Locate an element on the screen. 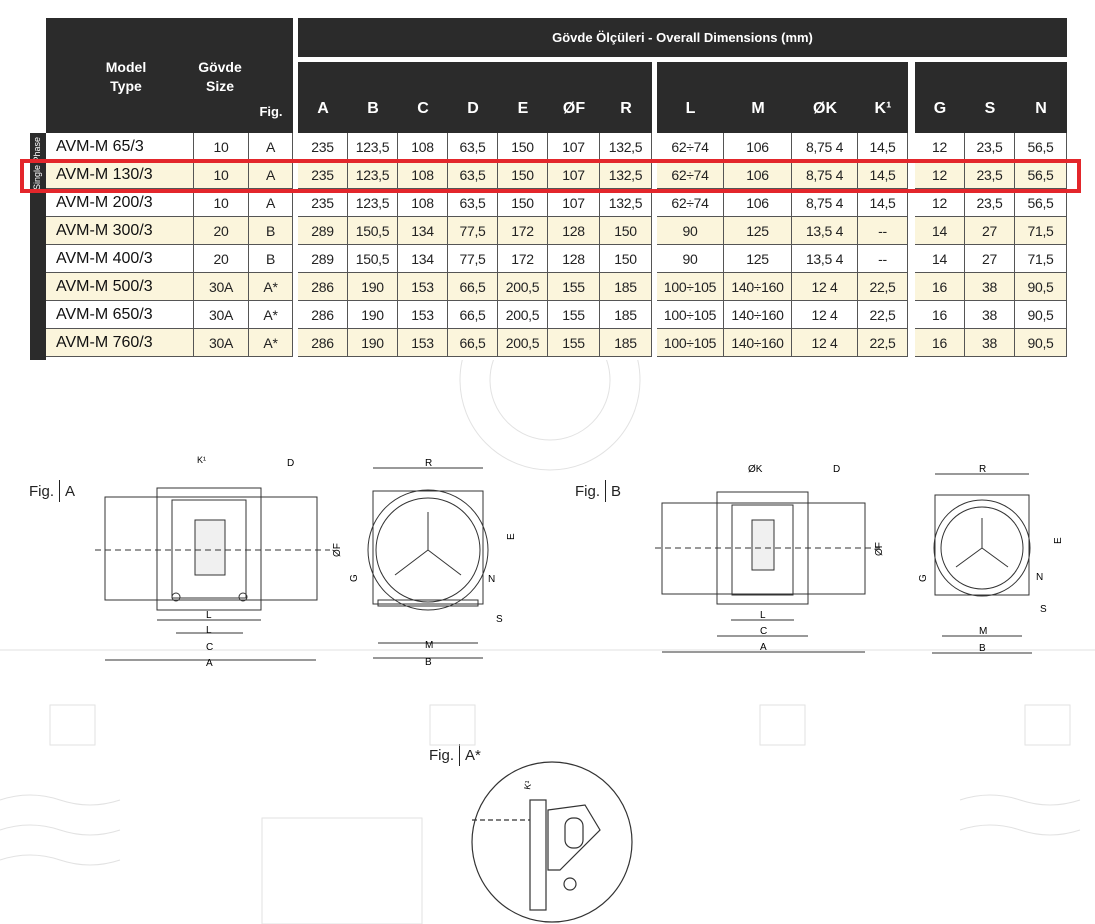 The width and height of the screenshot is (1095, 924). cell-l: 62÷74 is located at coordinates (690, 147).